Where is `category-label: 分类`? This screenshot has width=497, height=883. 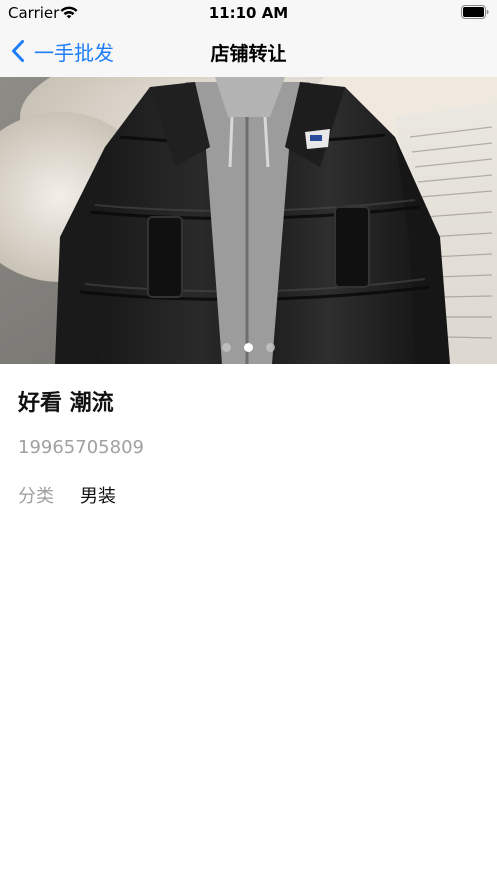
category-label: 分类 is located at coordinates (36, 496).